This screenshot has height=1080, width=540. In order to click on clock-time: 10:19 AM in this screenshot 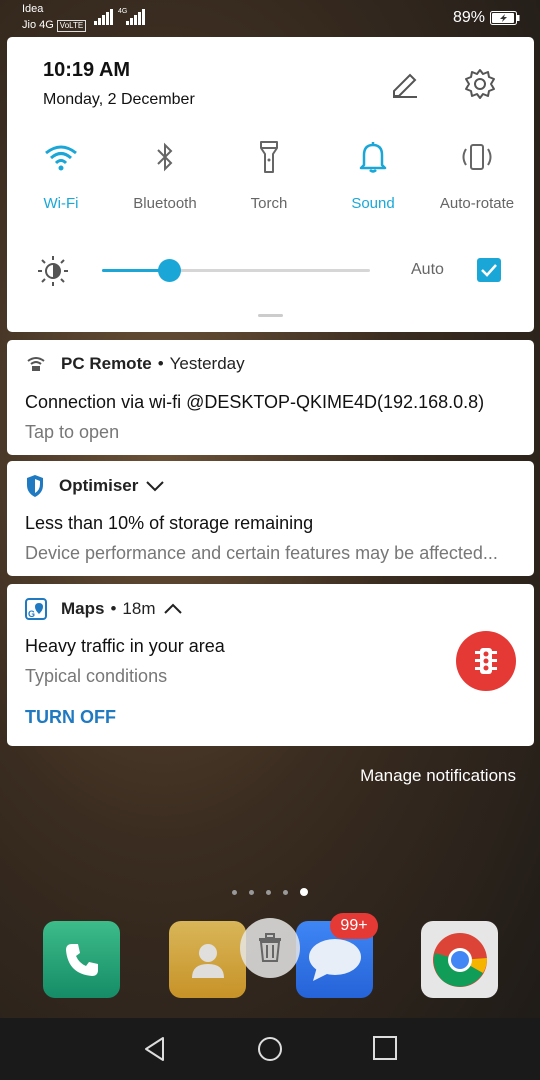, I will do `click(87, 70)`.